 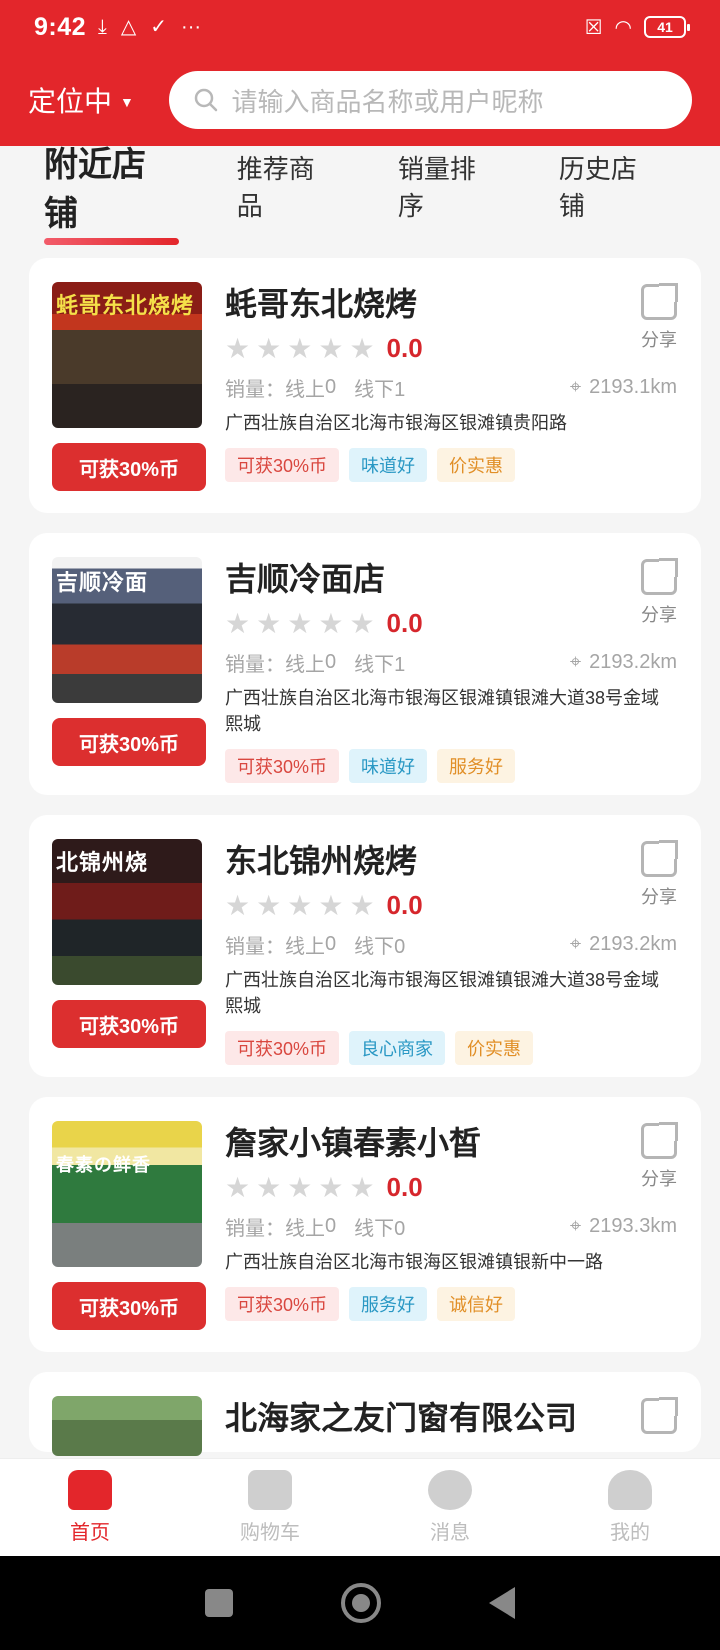 What do you see at coordinates (288, 186) in the screenshot?
I see `tab-recommended-goods: 推荐商品` at bounding box center [288, 186].